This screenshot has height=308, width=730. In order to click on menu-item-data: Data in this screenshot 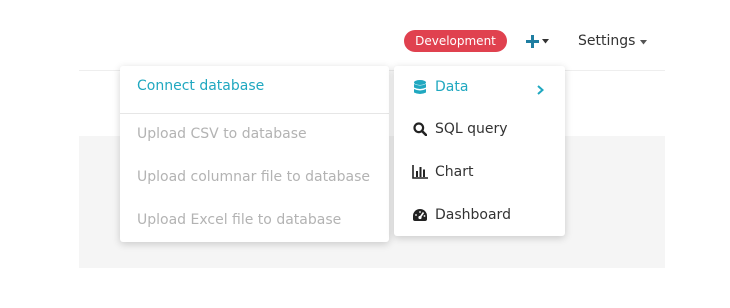, I will do `click(482, 87)`.